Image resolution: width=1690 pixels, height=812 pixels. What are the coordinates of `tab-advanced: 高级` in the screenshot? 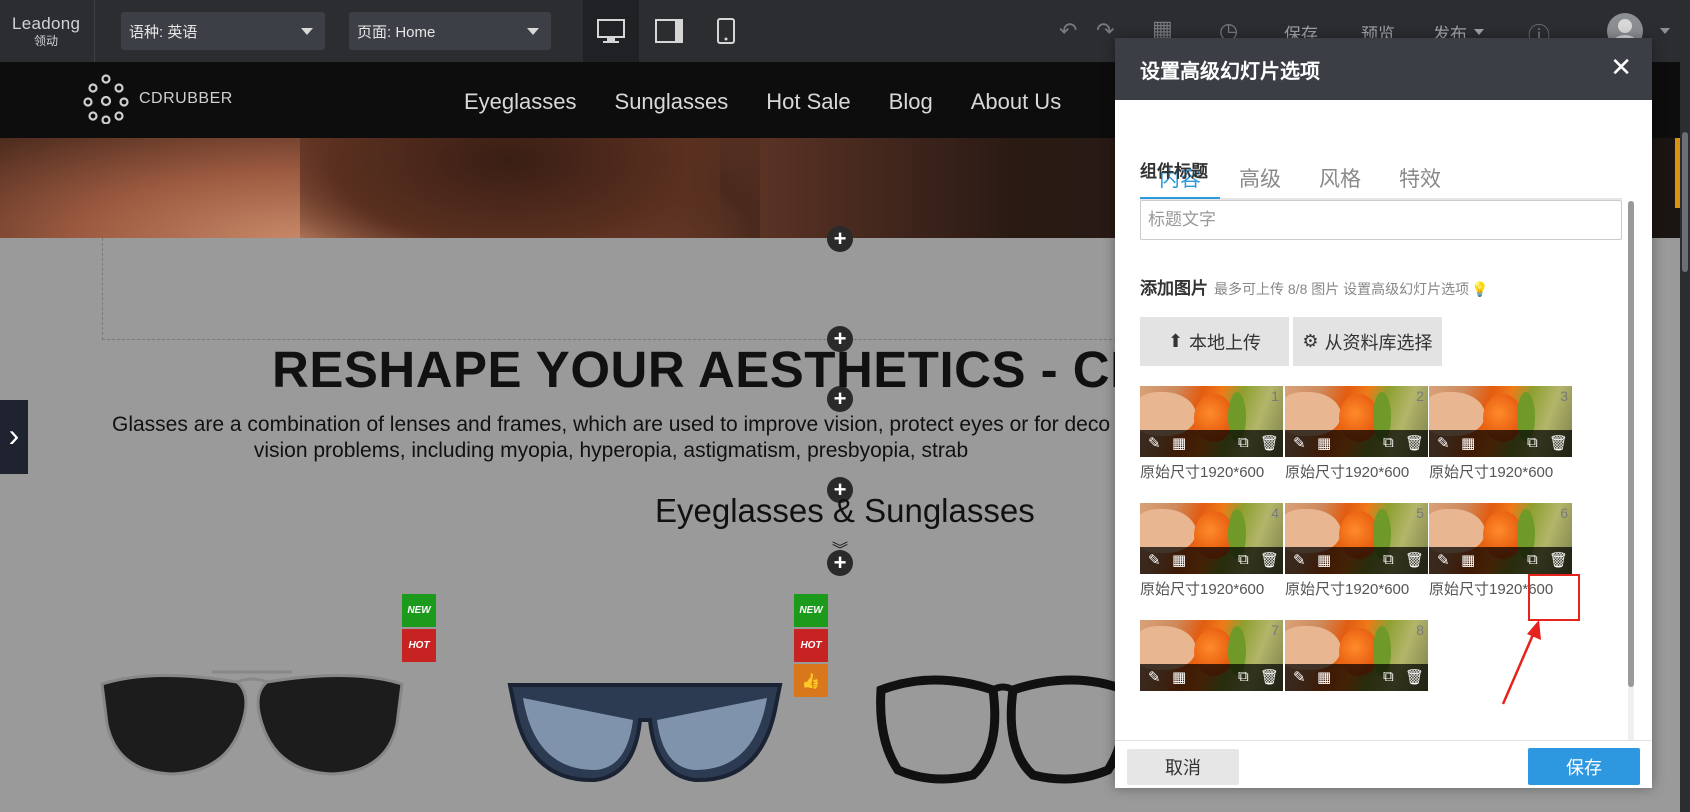 It's located at (1260, 181).